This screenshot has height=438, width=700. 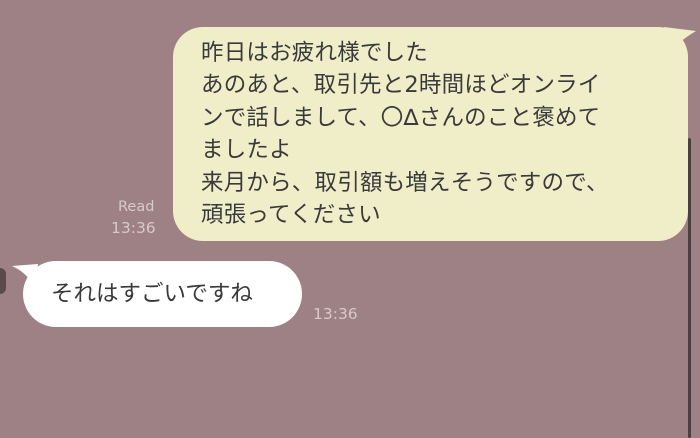 I want to click on sent-message-line: ンで話しまして、〇∆さんのこと褒めて, so click(x=401, y=117).